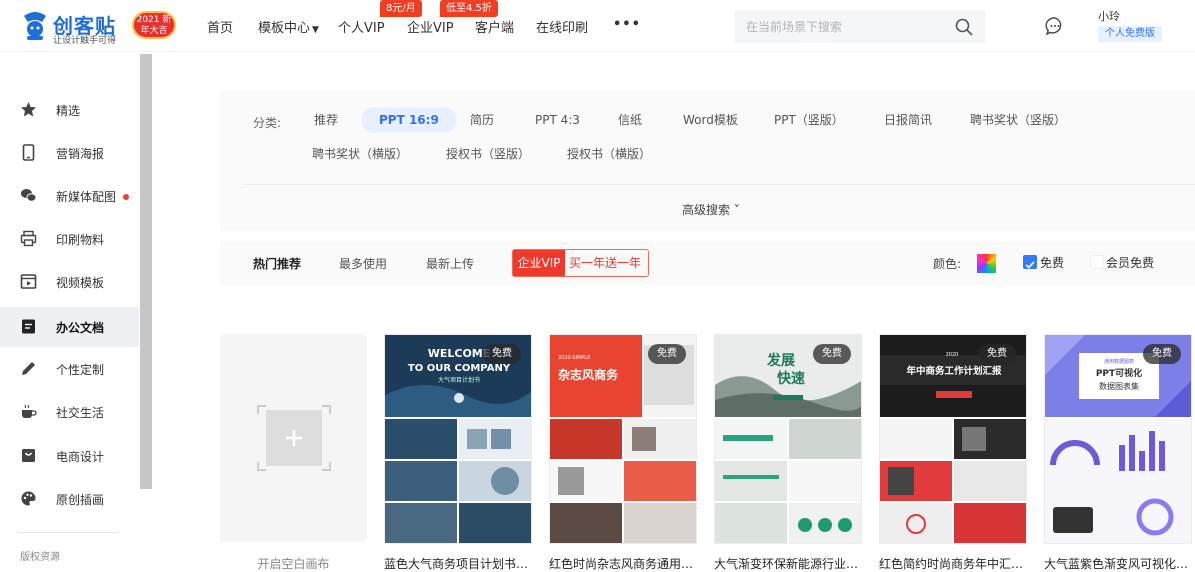 The image size is (1195, 572). Describe the element at coordinates (711, 209) in the screenshot. I see `advanced-search-toggle: 高级搜索 ˅` at that location.